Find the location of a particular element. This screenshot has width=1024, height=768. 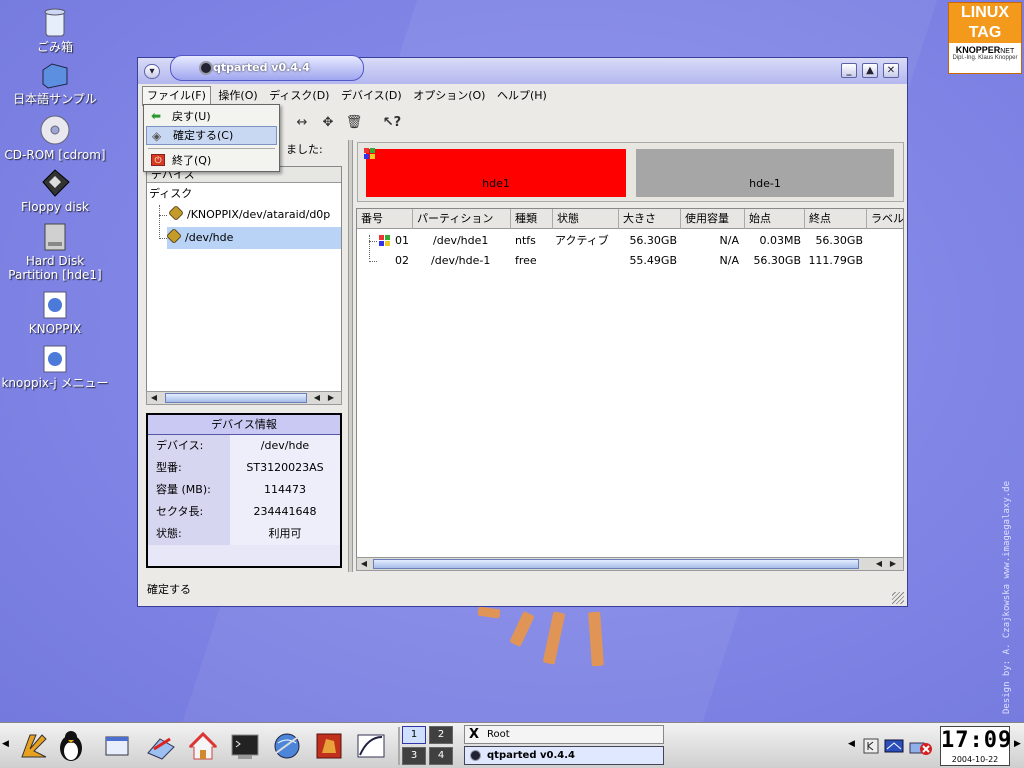

menu-disk: ディスク(D) is located at coordinates (299, 96).